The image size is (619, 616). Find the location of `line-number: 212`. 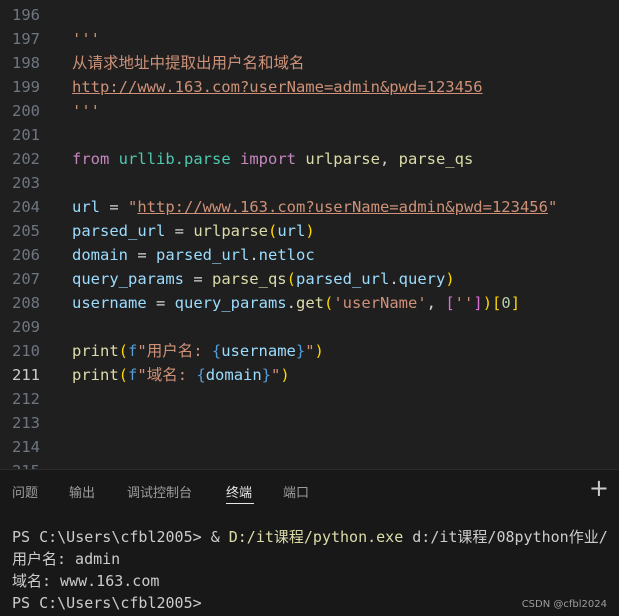

line-number: 212 is located at coordinates (26, 399).